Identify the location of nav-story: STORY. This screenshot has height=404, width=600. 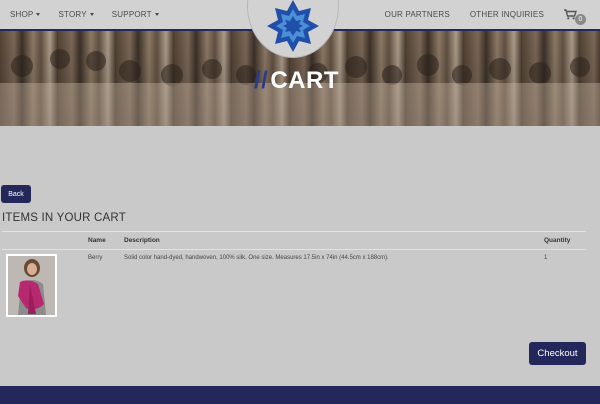
(76, 14).